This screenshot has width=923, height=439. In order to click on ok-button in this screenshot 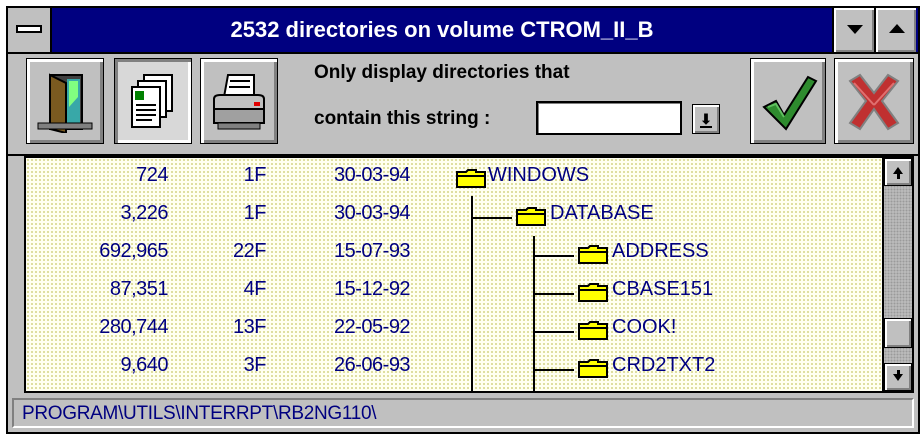, I will do `click(788, 101)`.